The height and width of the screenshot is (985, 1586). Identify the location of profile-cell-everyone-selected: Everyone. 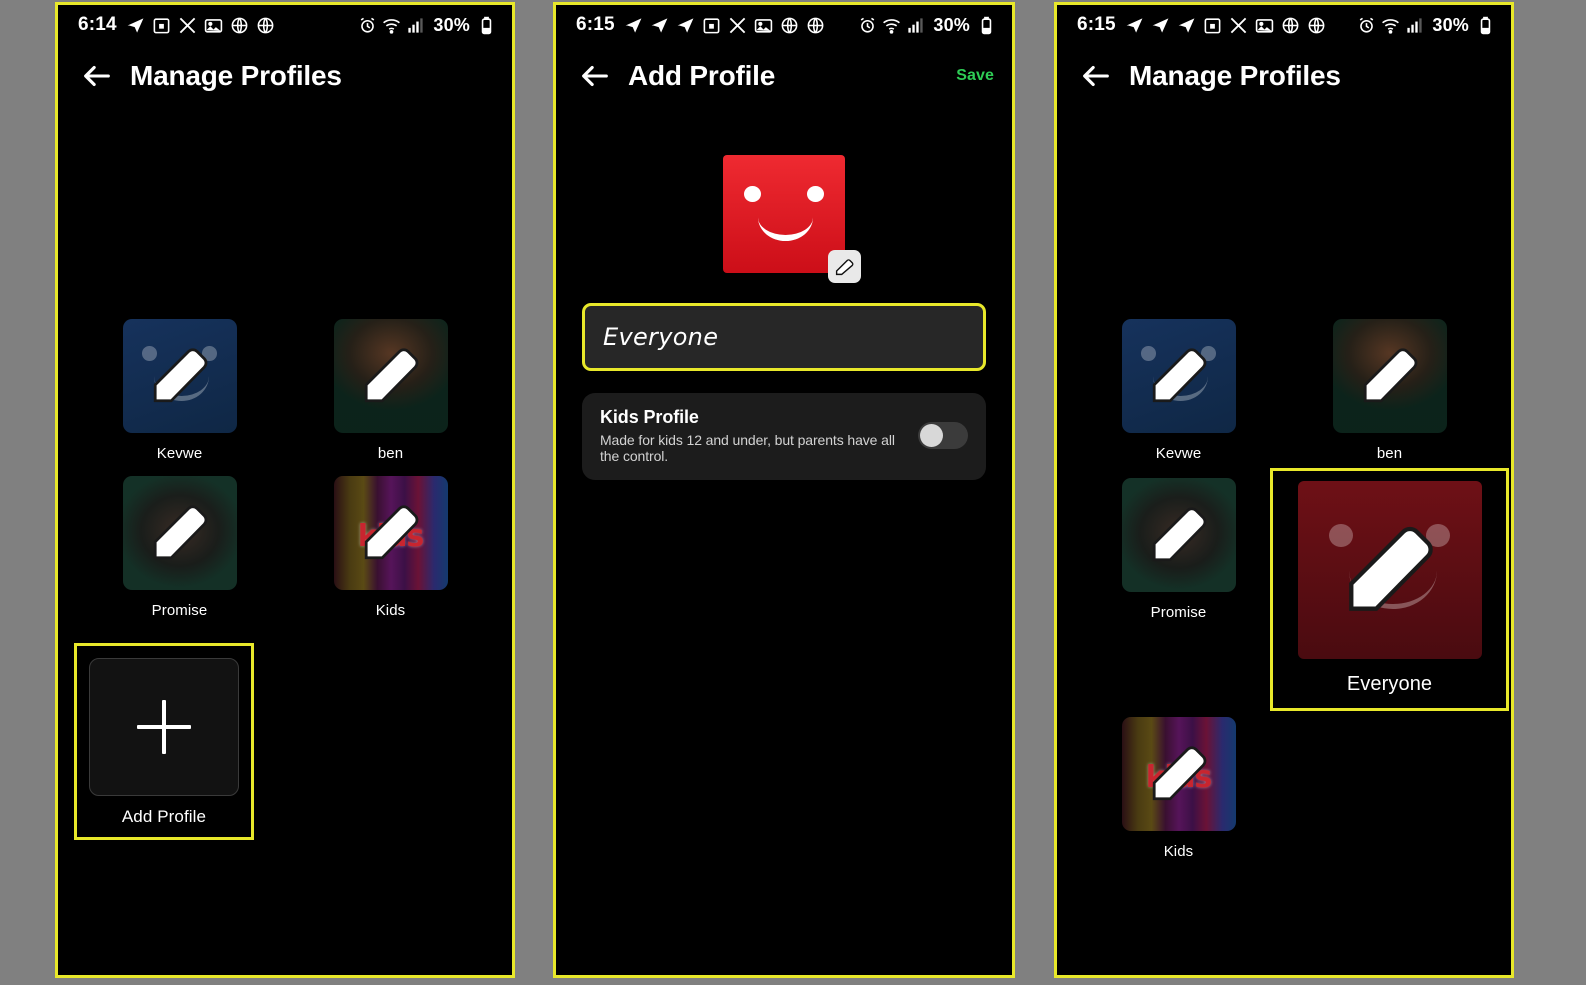
(1389, 589).